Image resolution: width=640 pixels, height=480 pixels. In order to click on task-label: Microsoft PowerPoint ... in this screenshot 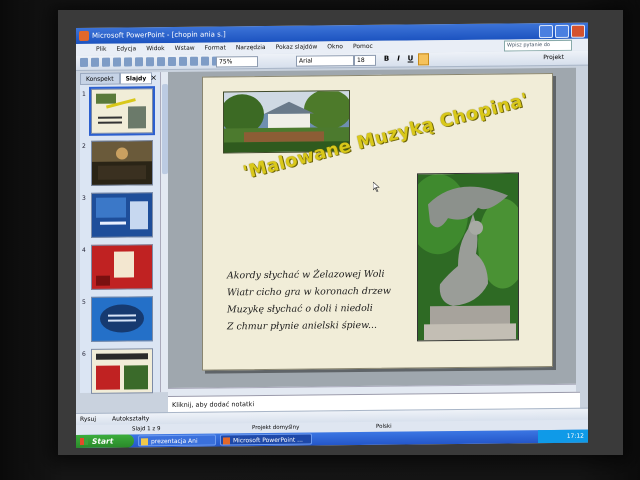, I will do `click(268, 440)`.